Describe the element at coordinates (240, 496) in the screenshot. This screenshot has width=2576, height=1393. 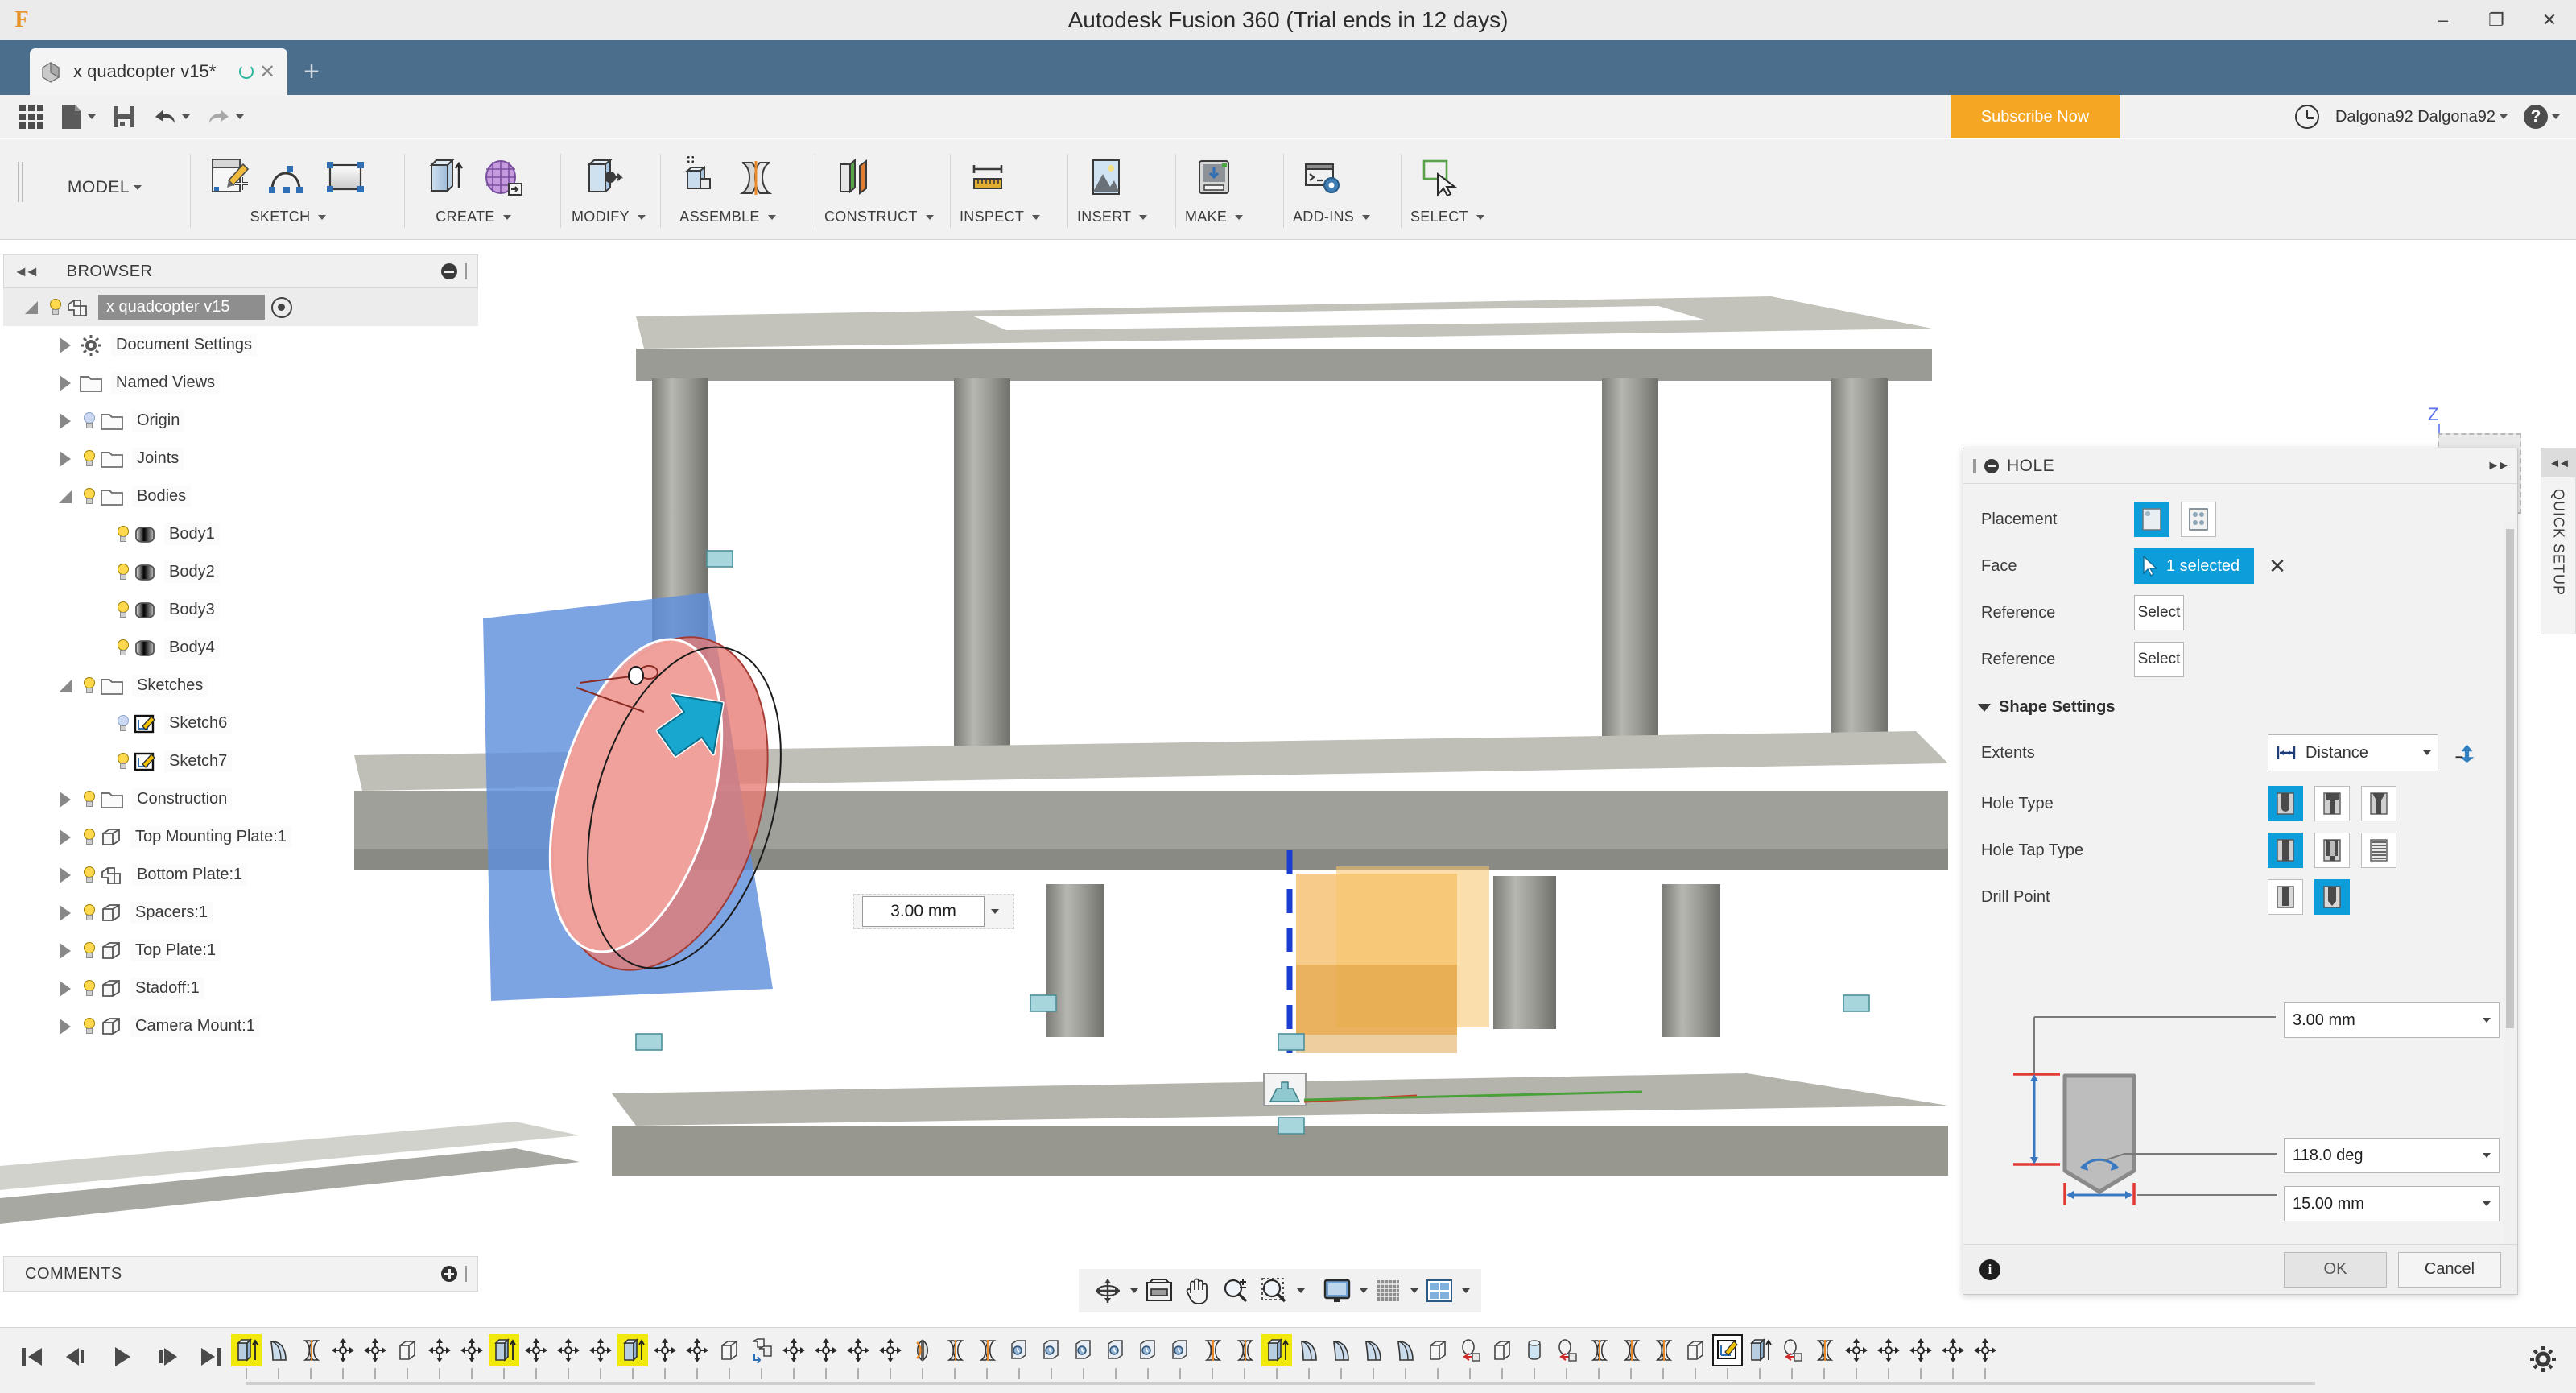
I see `browser-tree-item: Bodies` at that location.